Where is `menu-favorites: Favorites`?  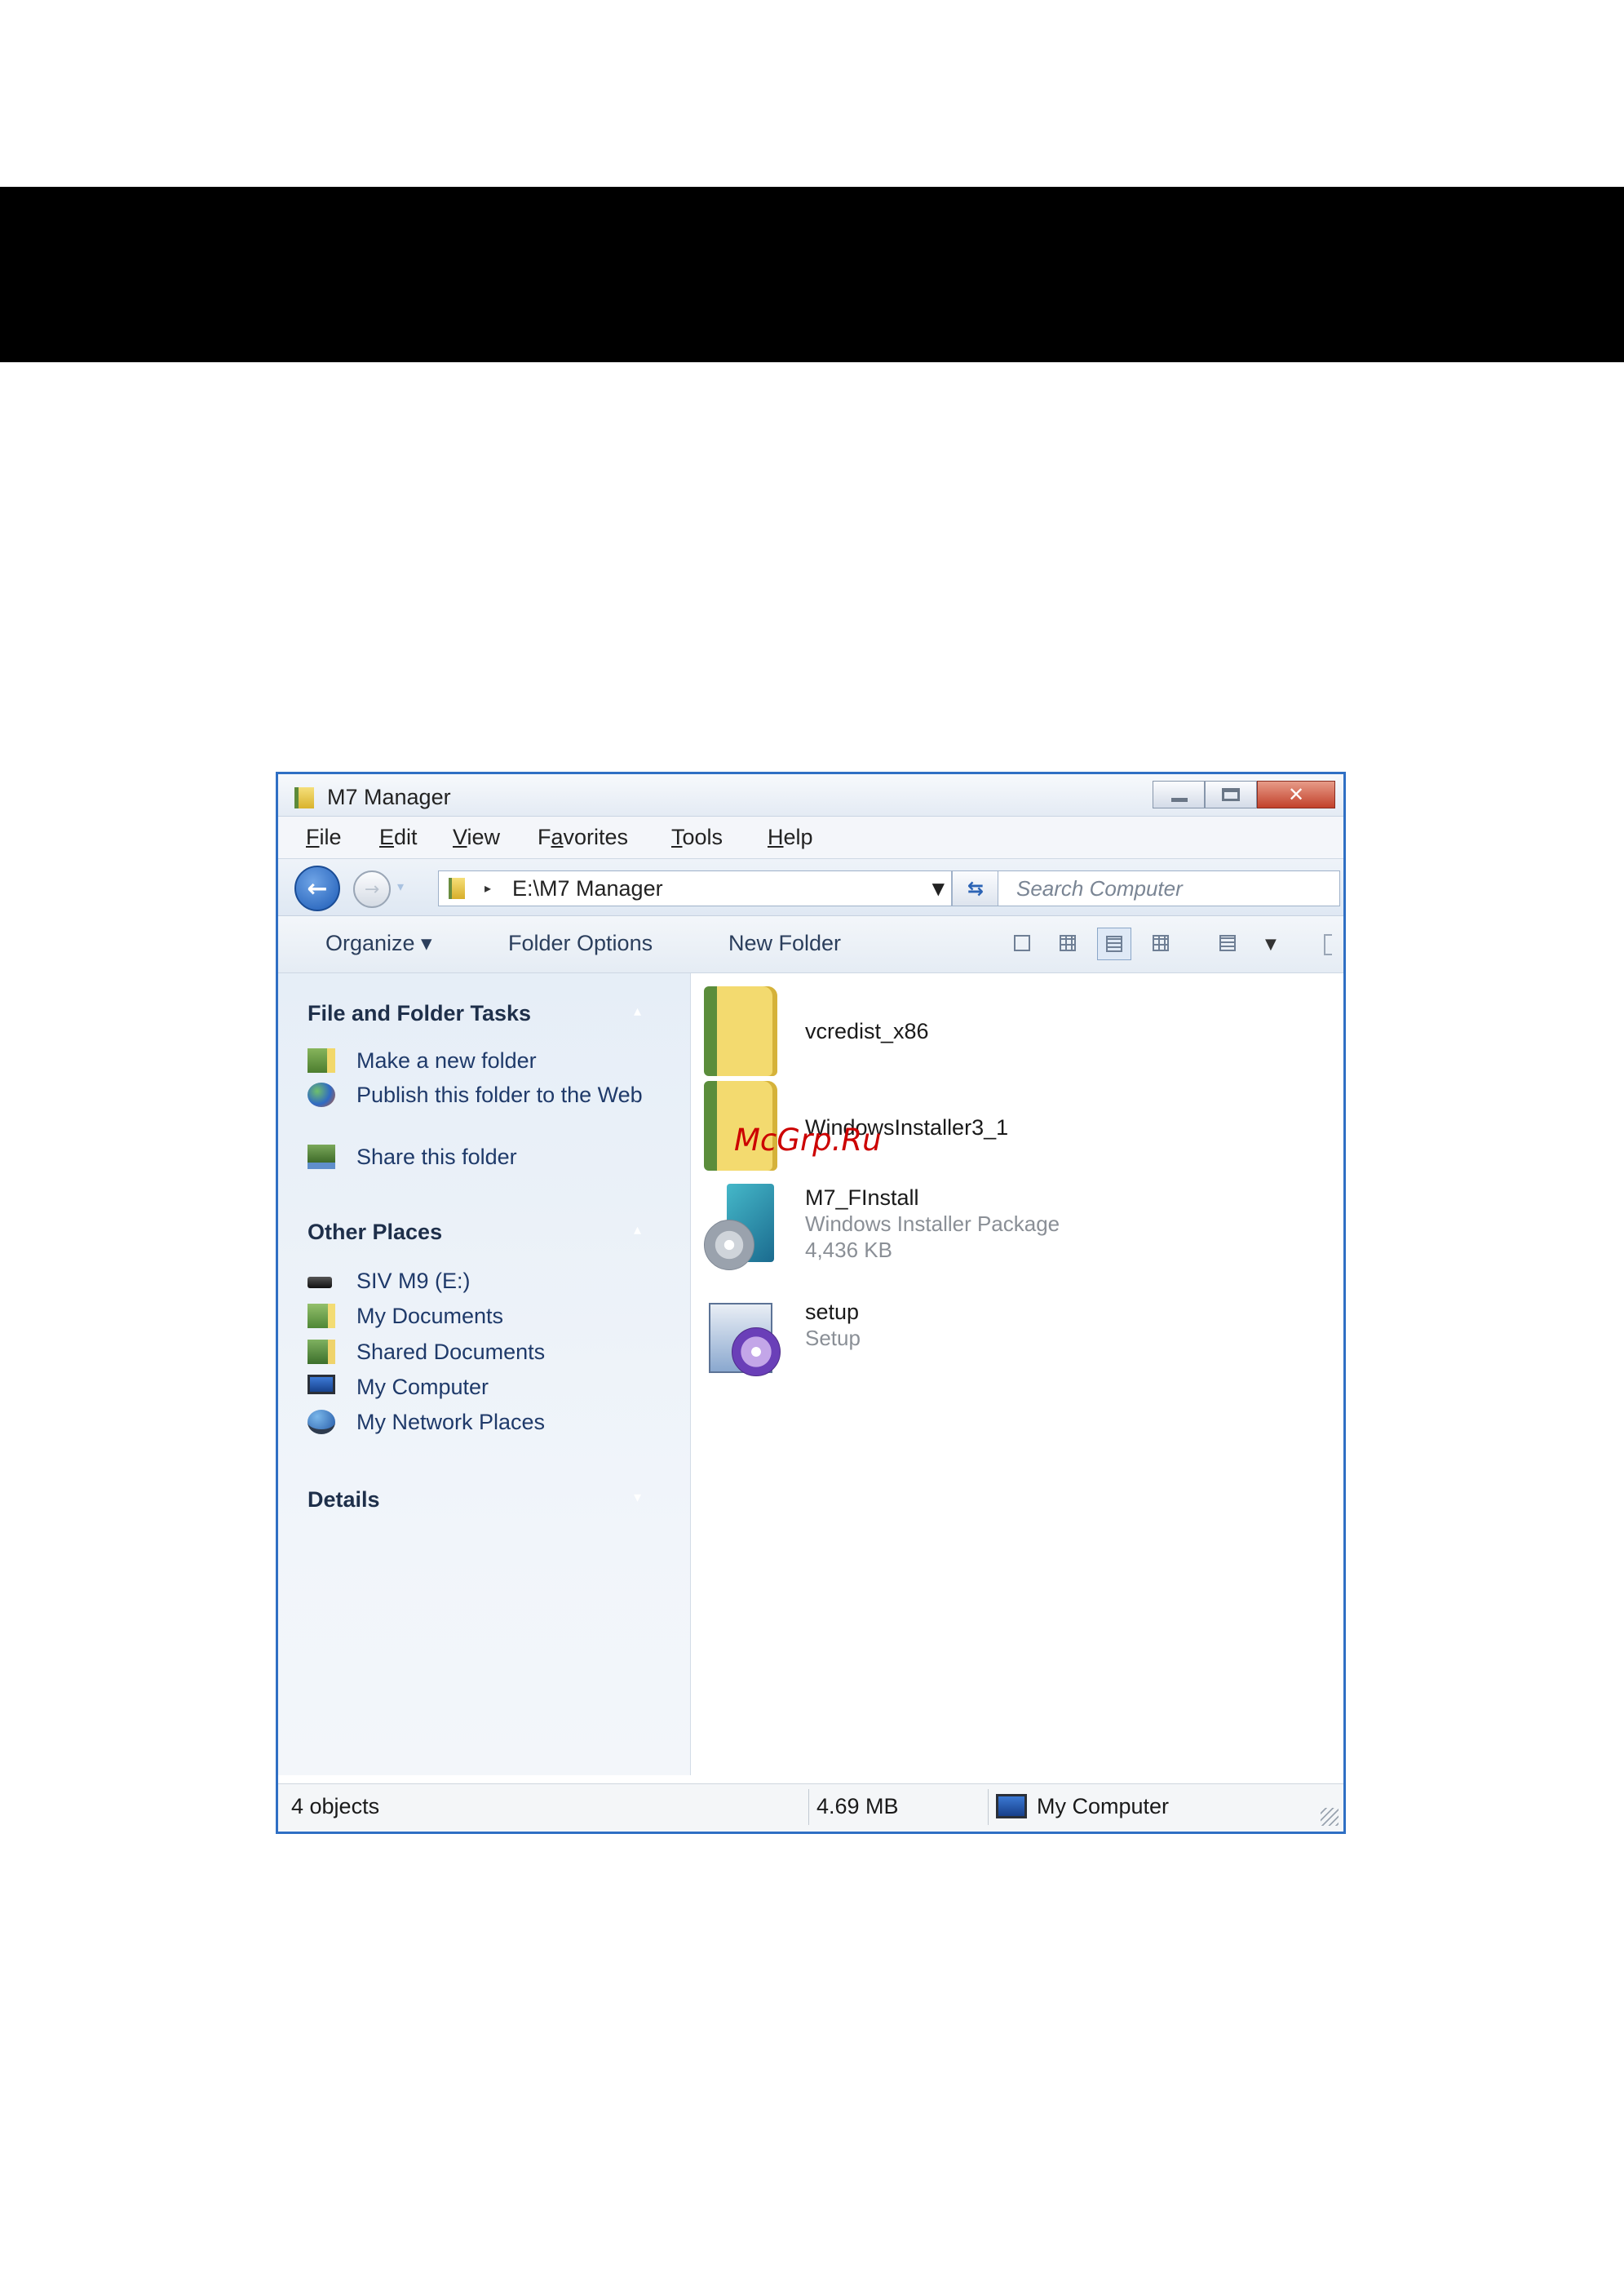
menu-favorites: Favorites is located at coordinates (583, 837).